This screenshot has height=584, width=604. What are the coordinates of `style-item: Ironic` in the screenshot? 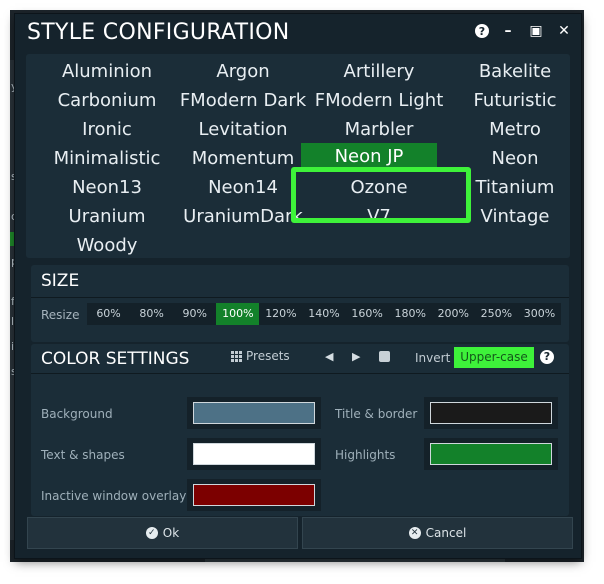 It's located at (107, 130).